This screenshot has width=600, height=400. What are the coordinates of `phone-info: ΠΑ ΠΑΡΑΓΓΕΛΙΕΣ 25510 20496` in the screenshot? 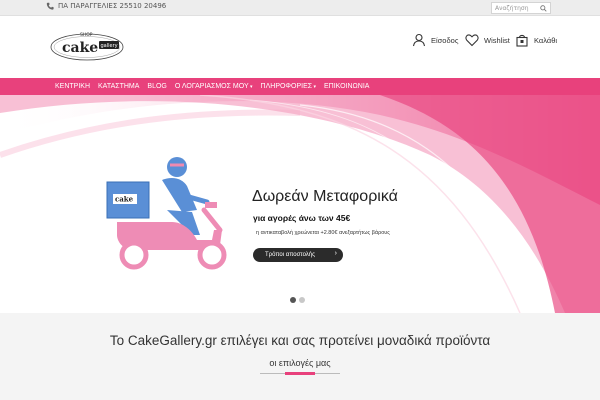 It's located at (106, 6).